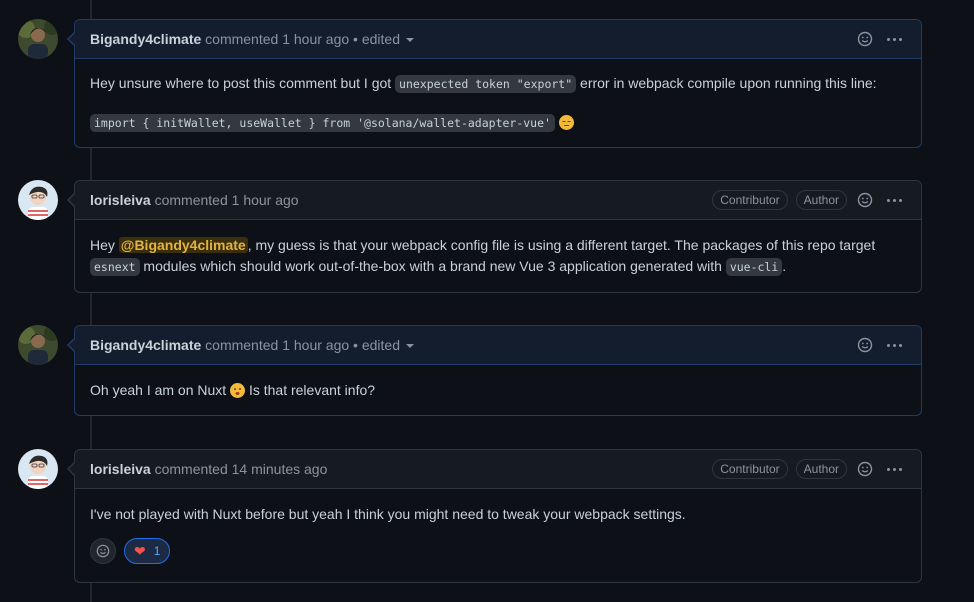 The height and width of the screenshot is (602, 974). What do you see at coordinates (183, 245) in the screenshot?
I see `user-mention-link: @Bigandy4climate` at bounding box center [183, 245].